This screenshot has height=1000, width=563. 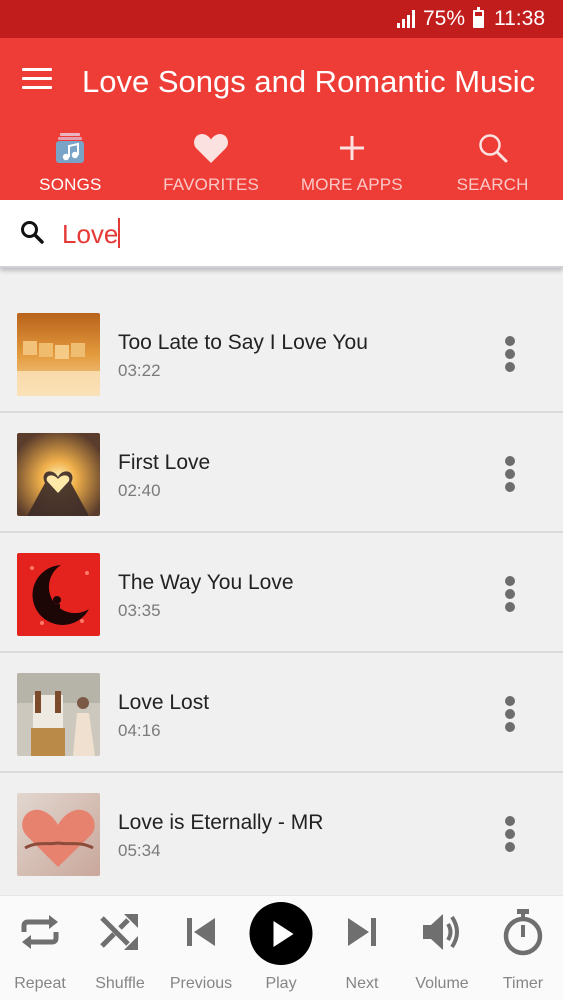 What do you see at coordinates (40, 932) in the screenshot?
I see `repeat-icon` at bounding box center [40, 932].